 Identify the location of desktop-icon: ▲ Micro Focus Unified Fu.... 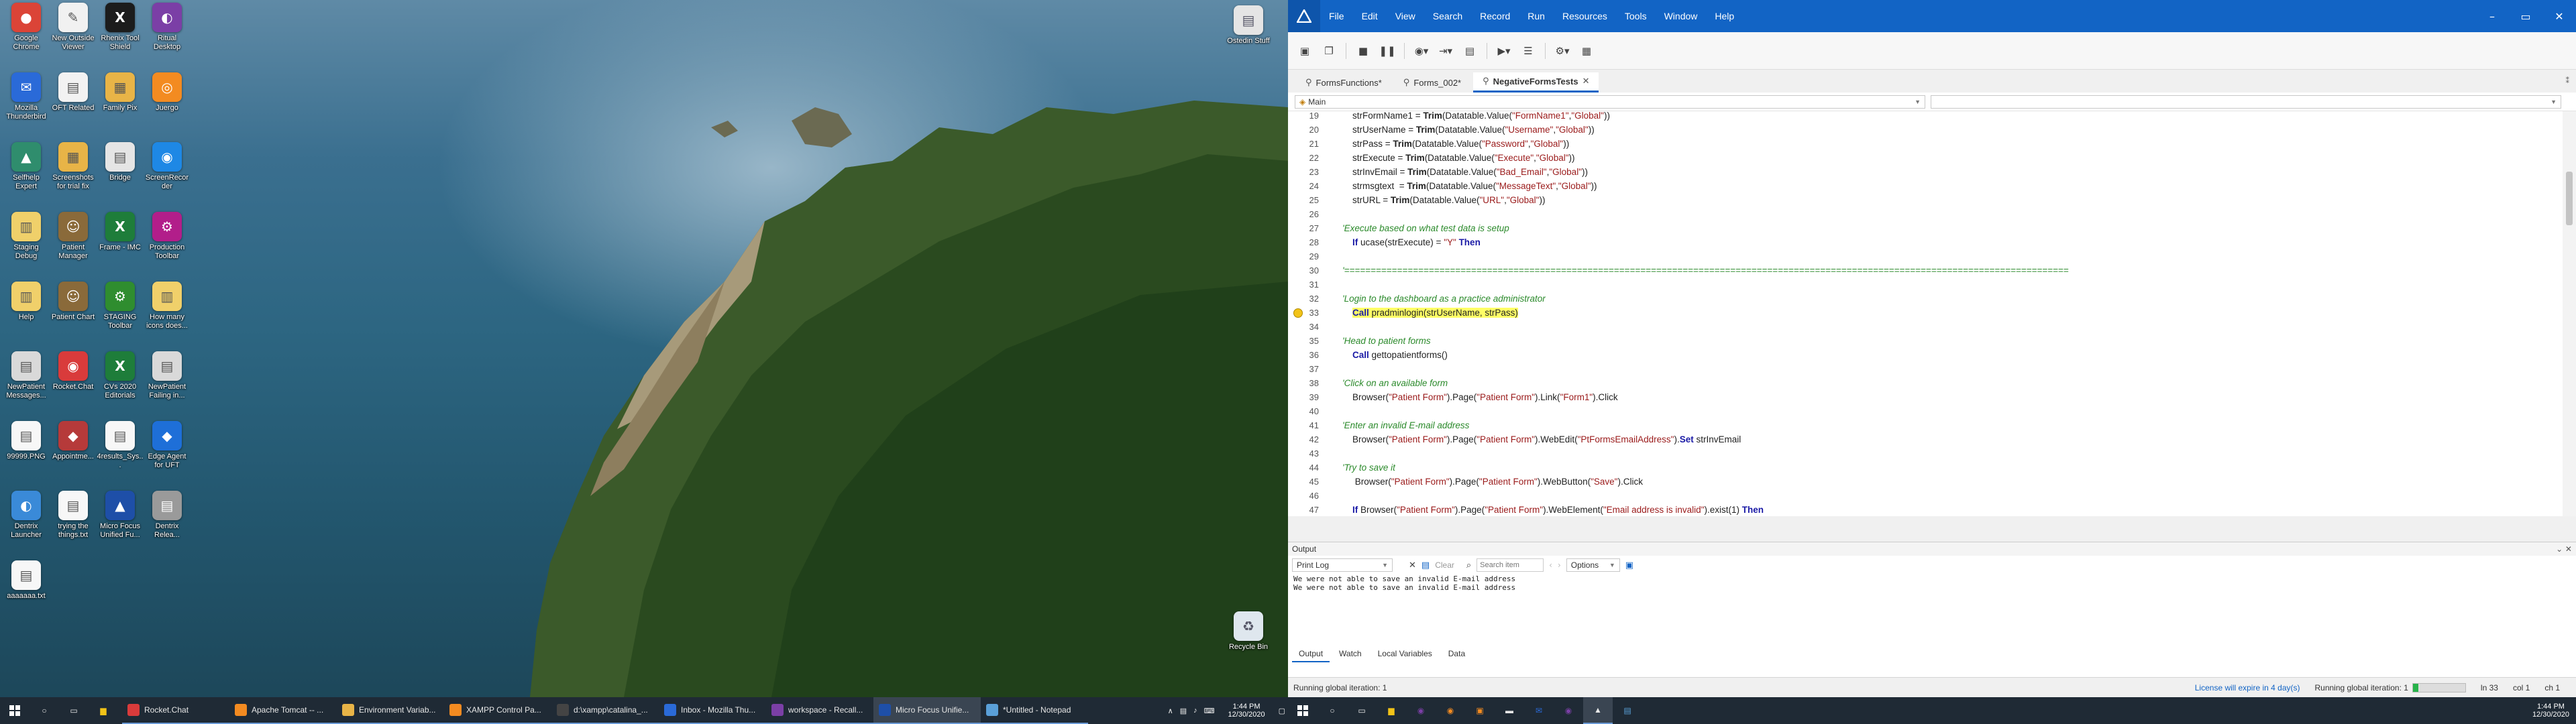
(120, 515).